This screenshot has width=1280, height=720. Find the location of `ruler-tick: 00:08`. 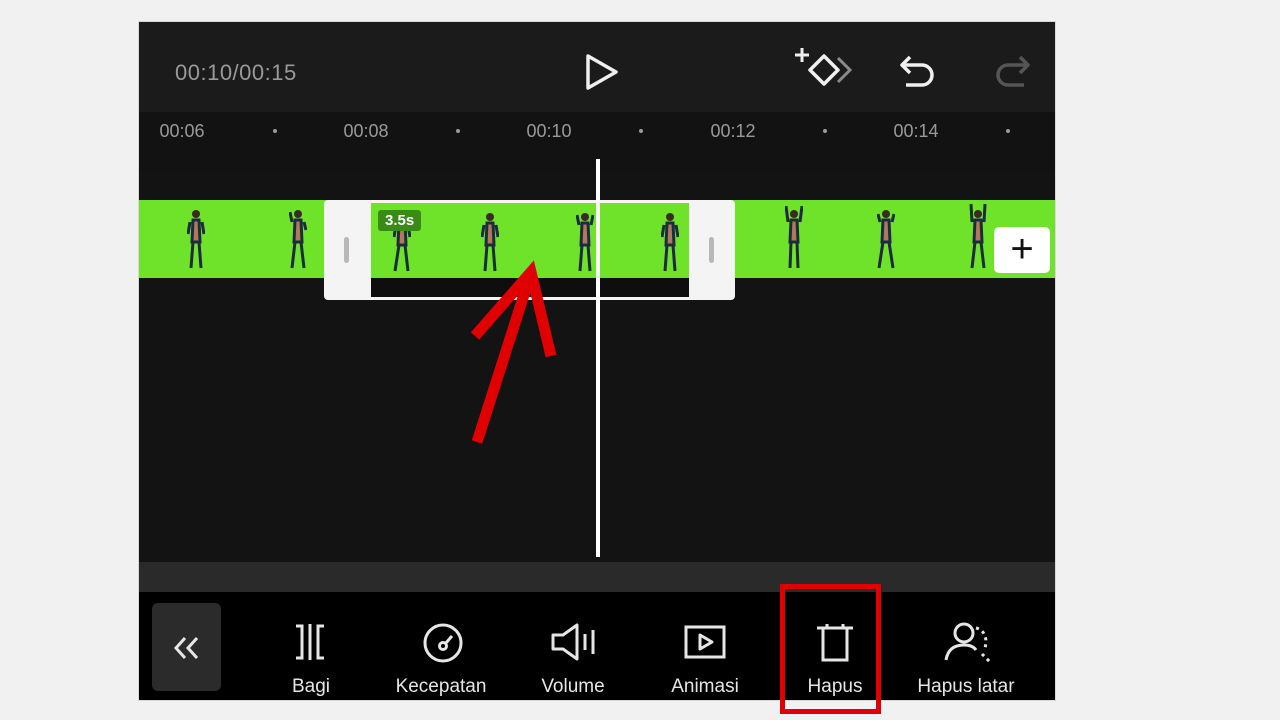

ruler-tick: 00:08 is located at coordinates (366, 131).